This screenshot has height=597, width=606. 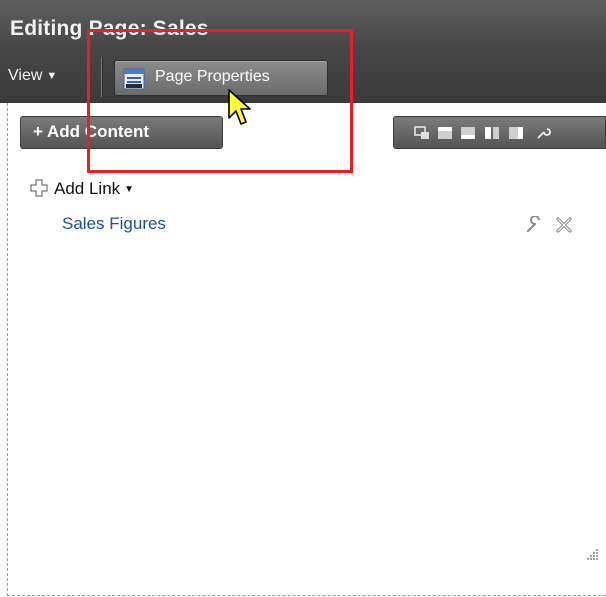 I want to click on page-properties-label: Page Properties, so click(x=212, y=76).